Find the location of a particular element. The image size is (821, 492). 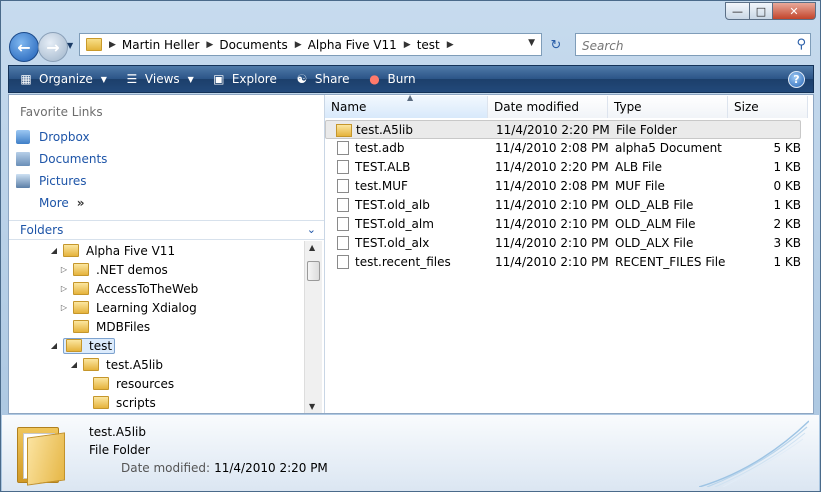

file-type: MUF File is located at coordinates (640, 186).